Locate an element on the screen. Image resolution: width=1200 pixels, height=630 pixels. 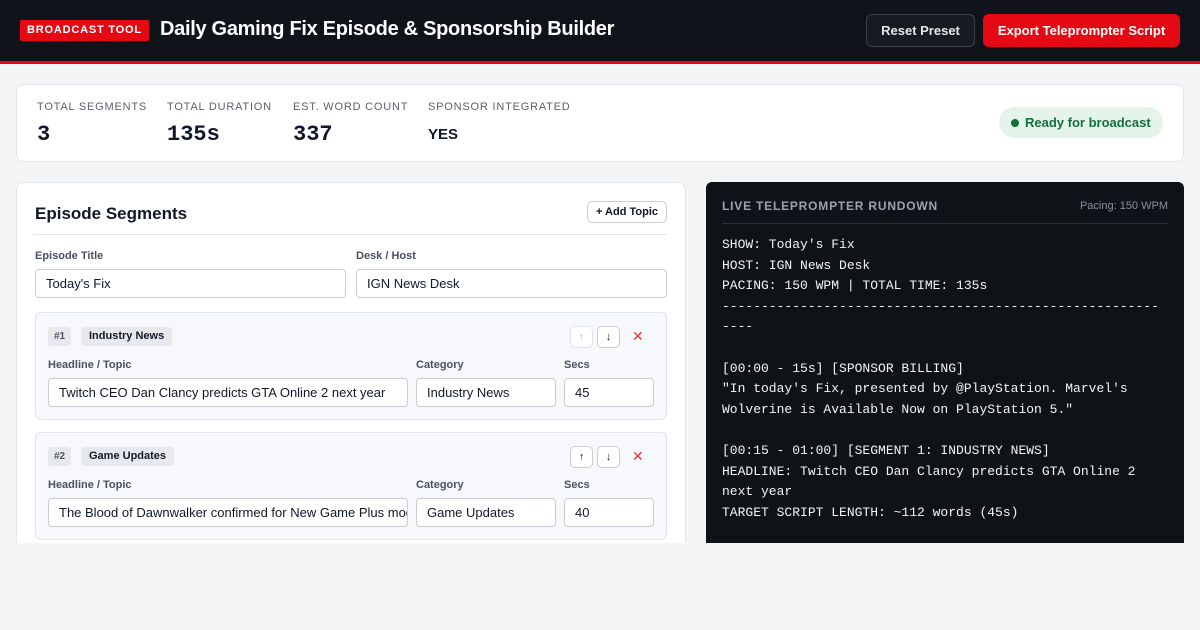
segment-number-badge: #1 is located at coordinates (60, 336).